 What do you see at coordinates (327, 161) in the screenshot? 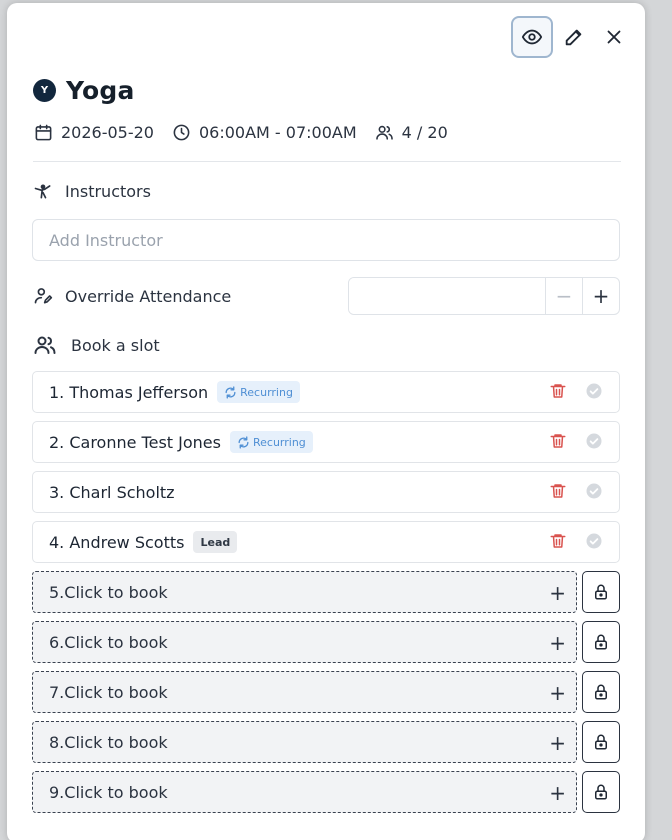
I see `divider` at bounding box center [327, 161].